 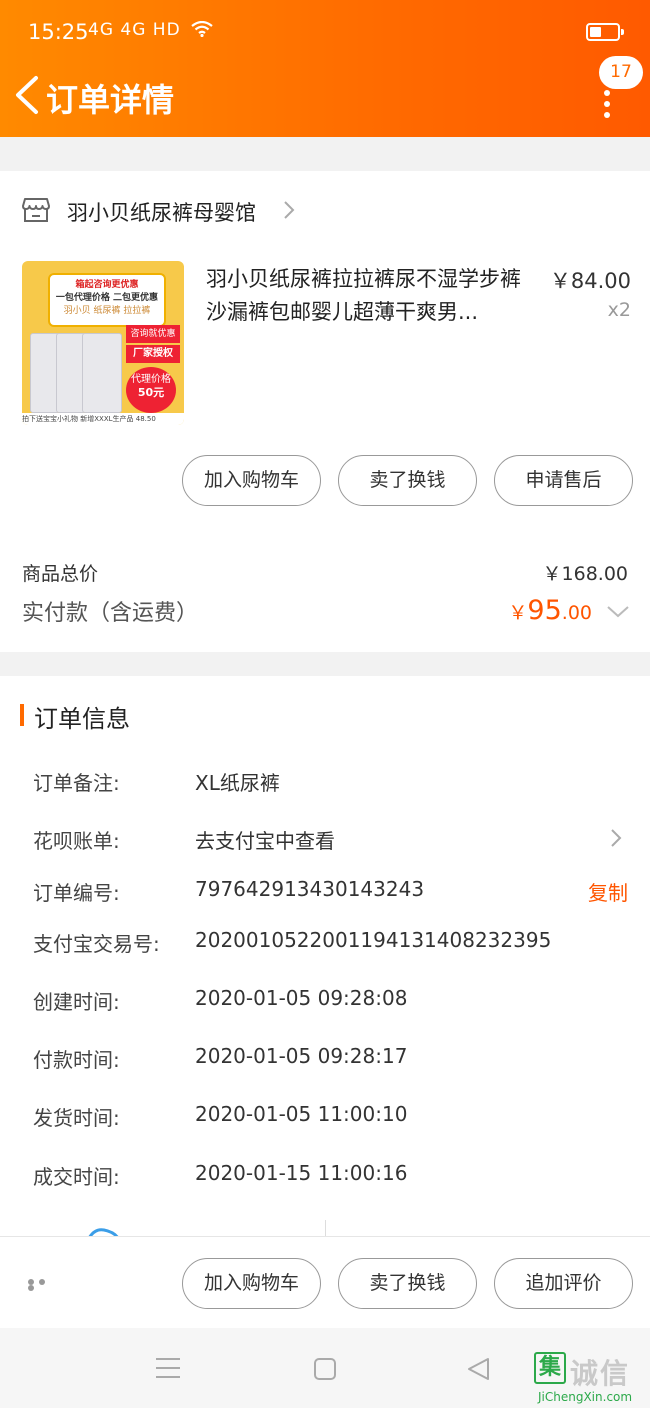 What do you see at coordinates (96, 944) in the screenshot?
I see `info-label: 支付宝交易号:` at bounding box center [96, 944].